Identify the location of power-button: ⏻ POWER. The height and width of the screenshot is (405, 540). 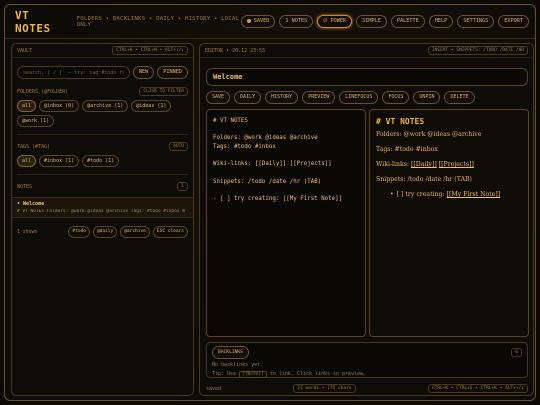
(335, 21).